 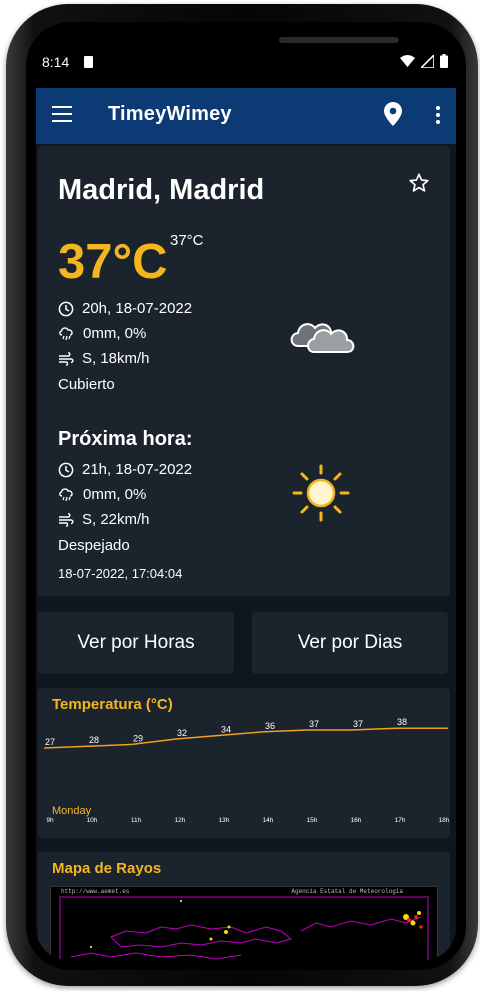 I want to click on point-label: 28, so click(x=94, y=740).